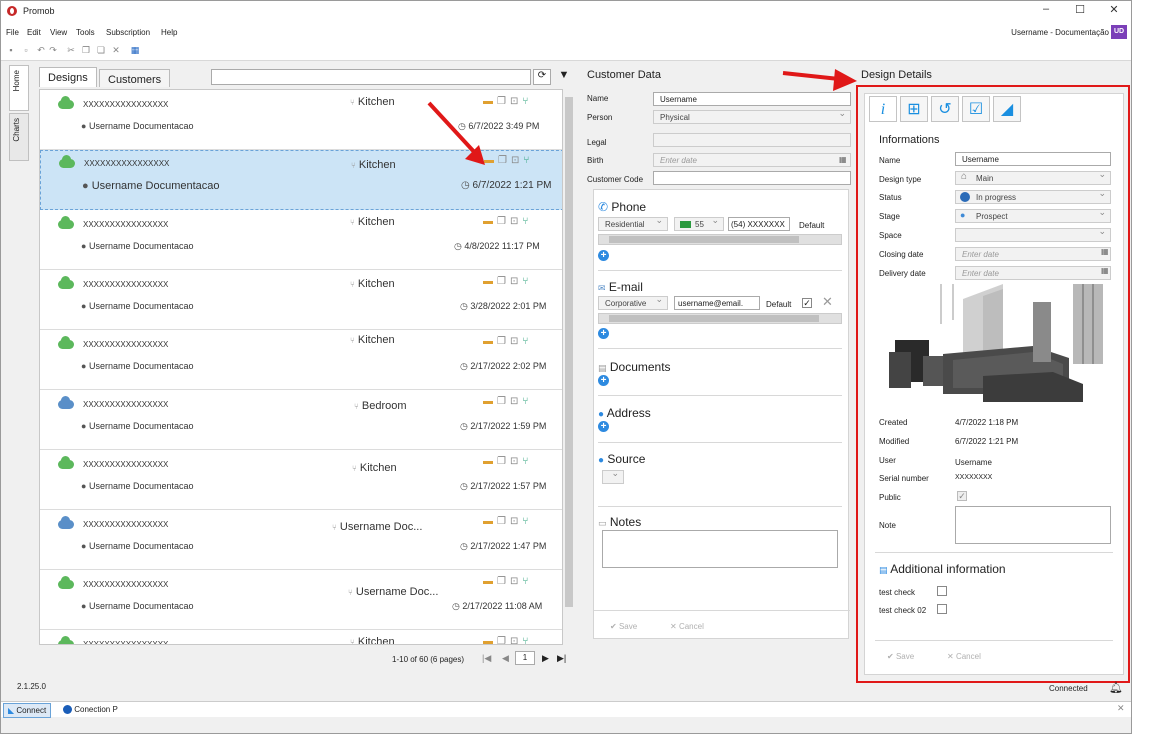 This screenshot has height=734, width=1160. I want to click on calendar-icon: ▦, so click(843, 159).